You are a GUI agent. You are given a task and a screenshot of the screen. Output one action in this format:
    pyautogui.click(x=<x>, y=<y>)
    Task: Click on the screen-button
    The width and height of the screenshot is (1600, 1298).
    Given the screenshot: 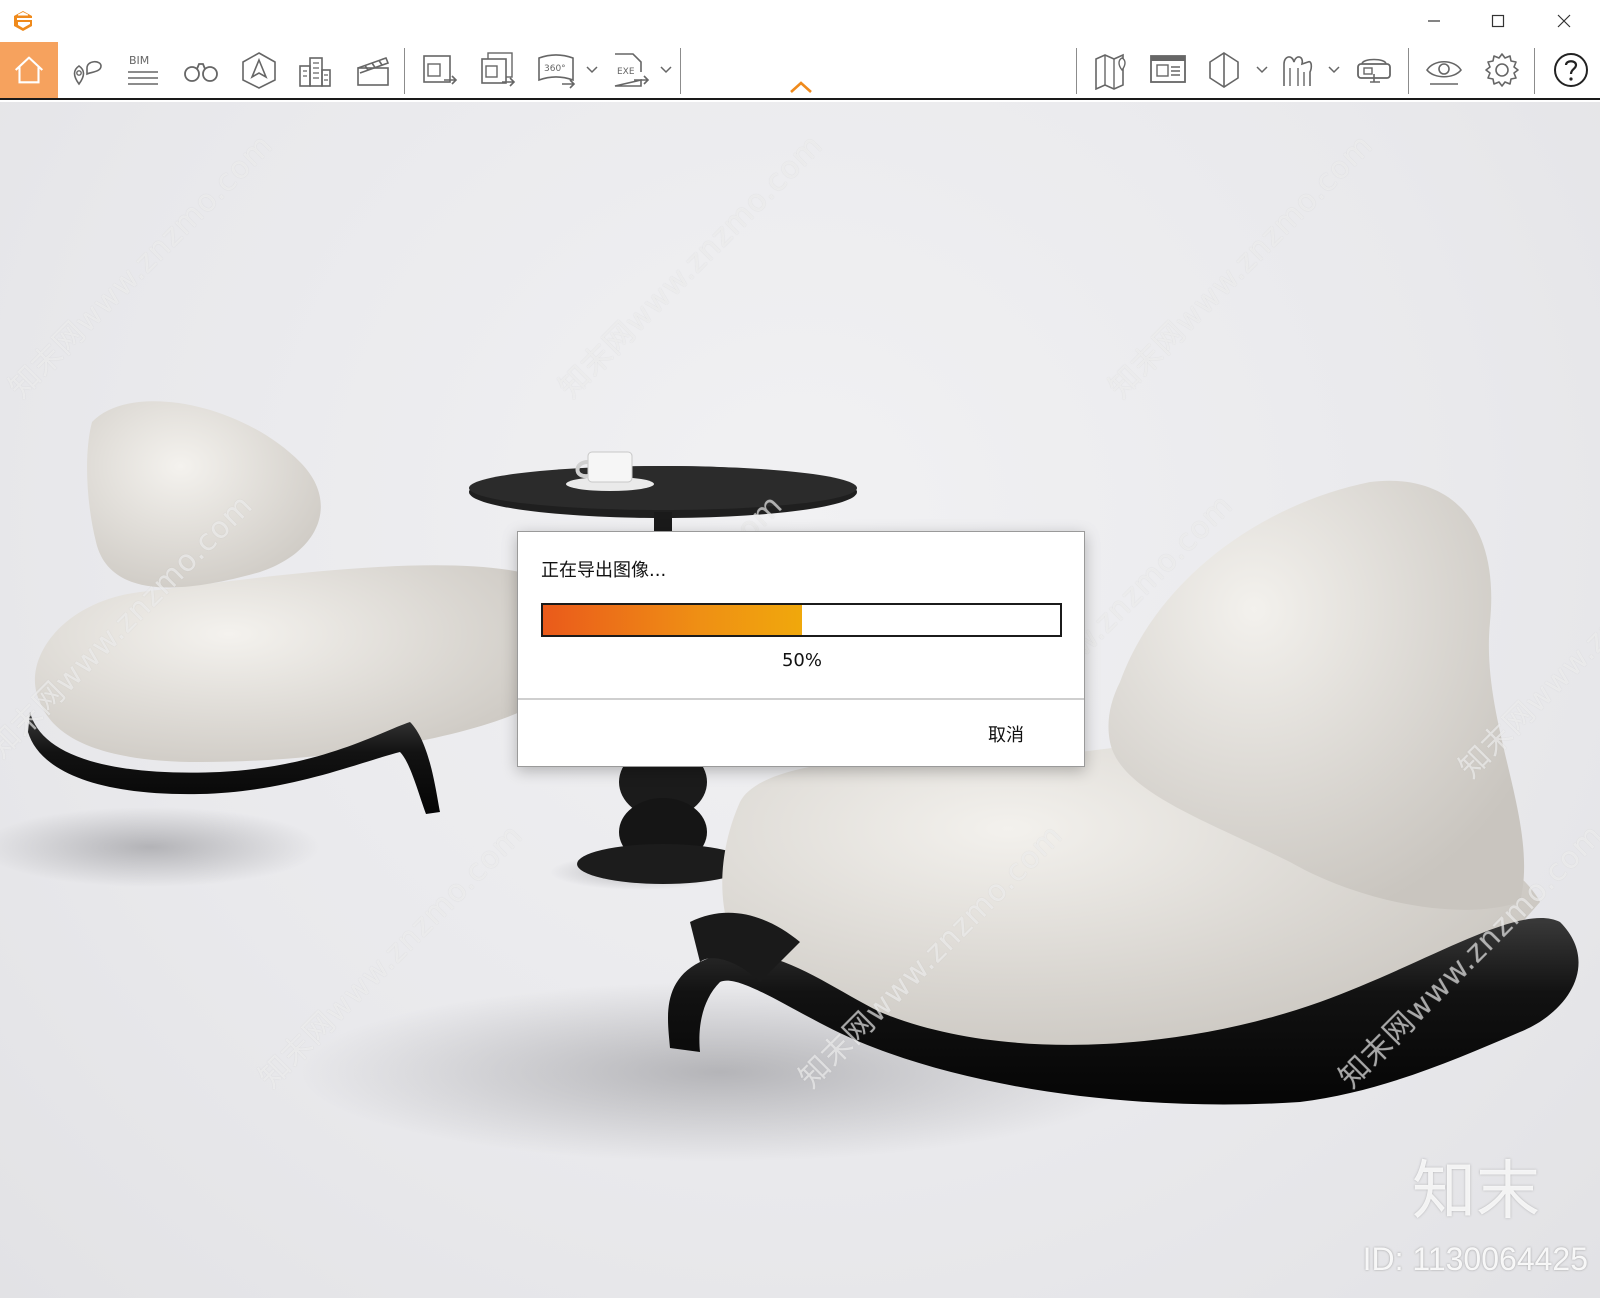 What is the action you would take?
    pyautogui.click(x=1168, y=70)
    